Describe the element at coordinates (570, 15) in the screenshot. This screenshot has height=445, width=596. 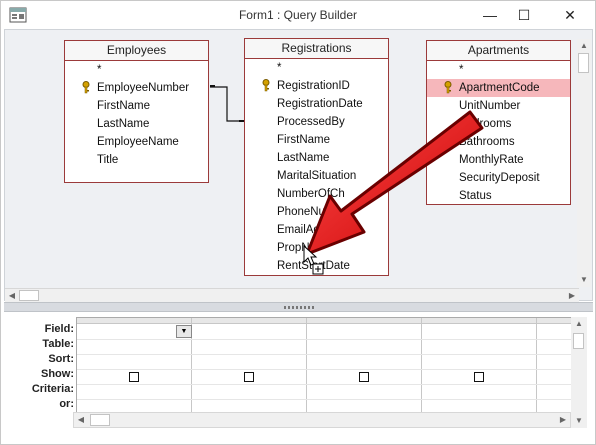
I see `close-icon: ✕` at that location.